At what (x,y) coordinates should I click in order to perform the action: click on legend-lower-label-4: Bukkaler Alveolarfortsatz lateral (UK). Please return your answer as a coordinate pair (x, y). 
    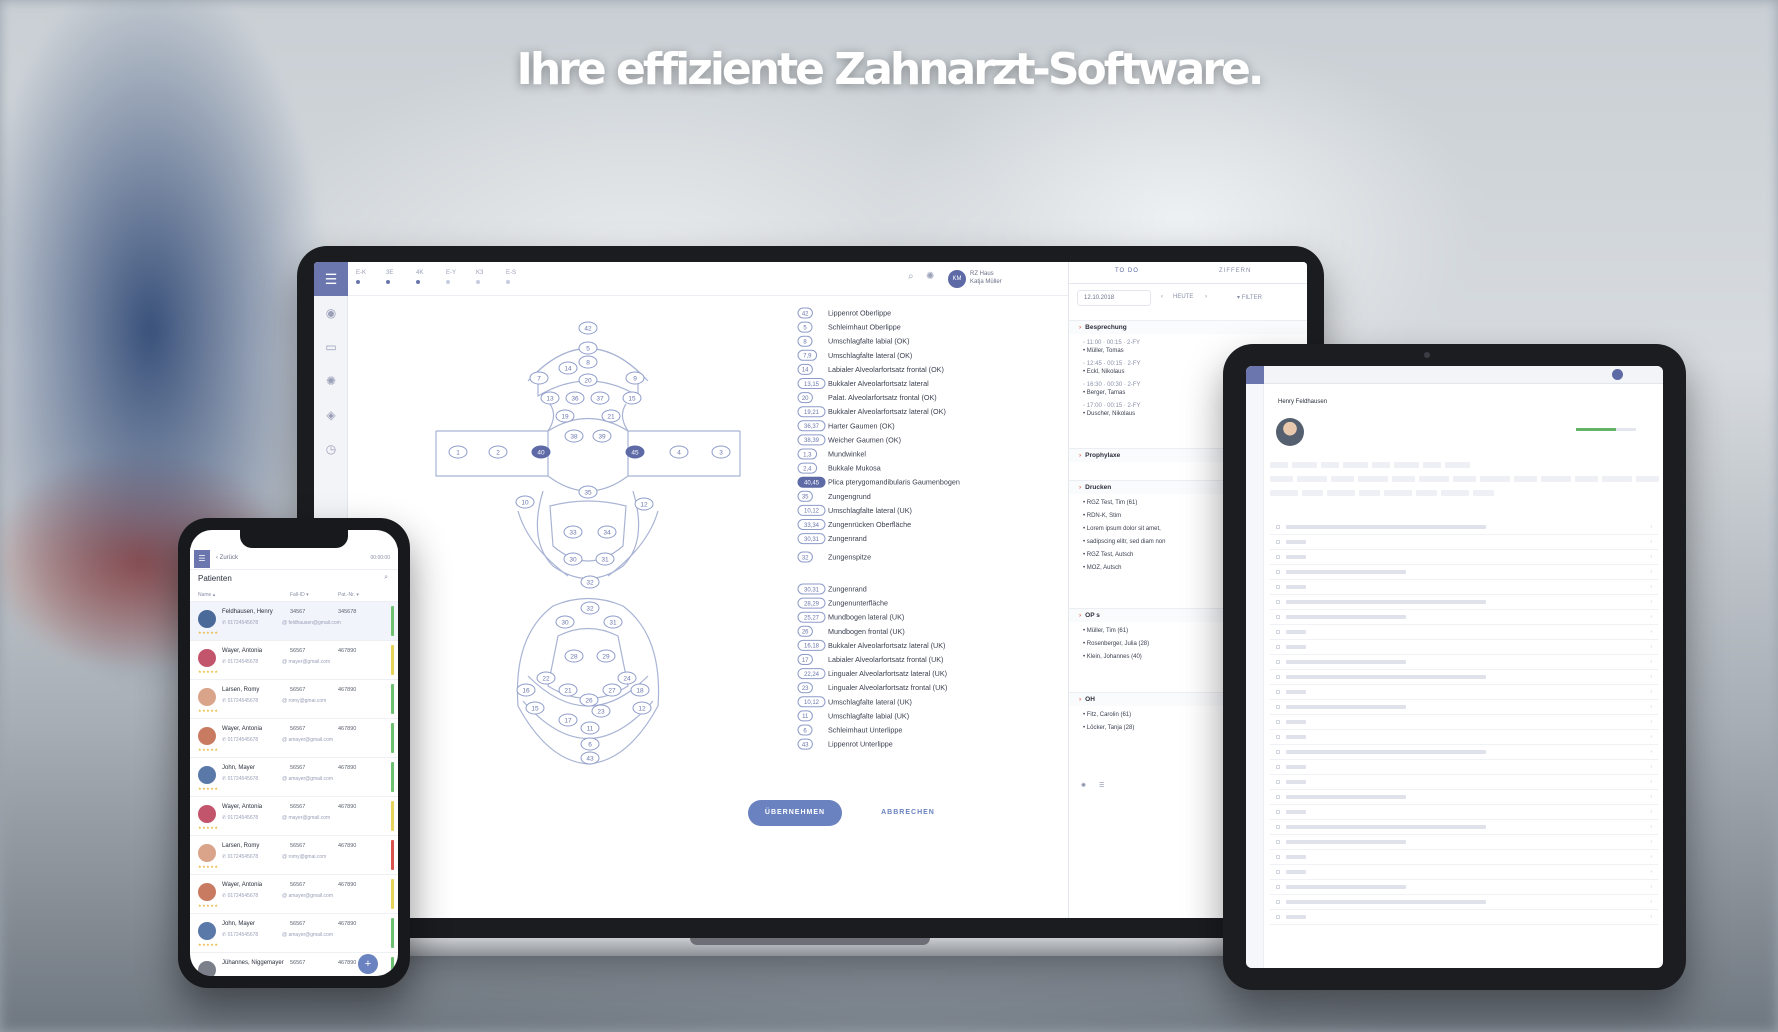
    Looking at the image, I should click on (886, 645).